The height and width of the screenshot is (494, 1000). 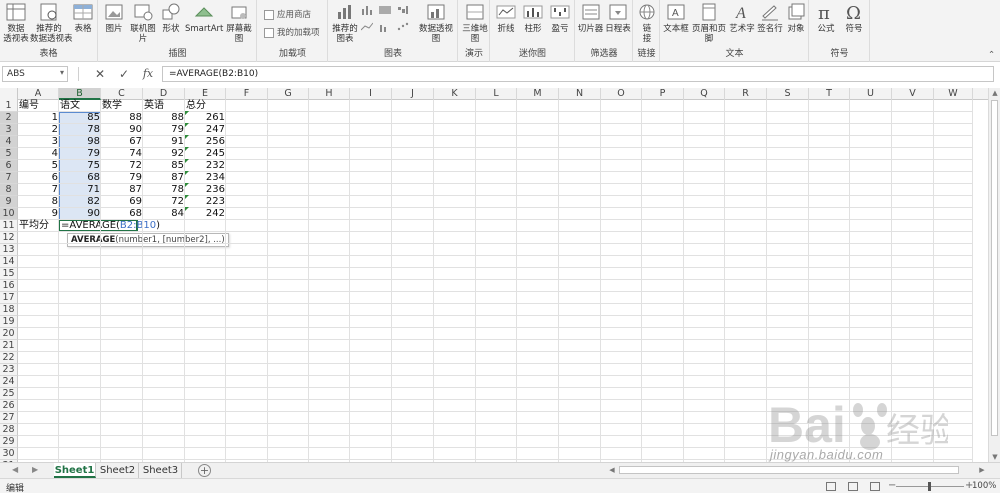 What do you see at coordinates (746, 94) in the screenshot?
I see `column-header-r: R` at bounding box center [746, 94].